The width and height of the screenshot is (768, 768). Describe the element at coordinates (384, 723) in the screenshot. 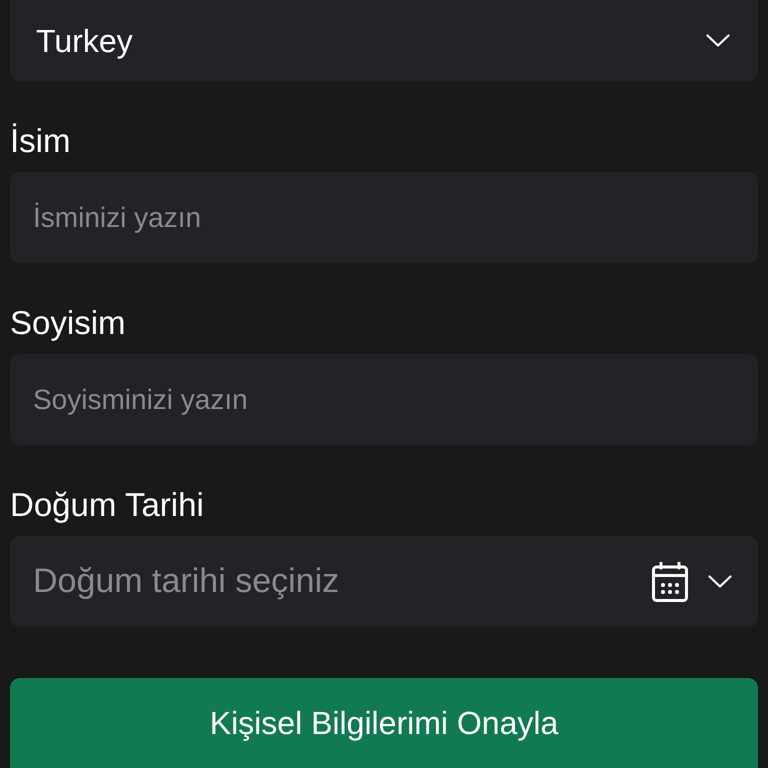

I see `submit-button: Kişisel Bilgilerimi Onayla` at that location.